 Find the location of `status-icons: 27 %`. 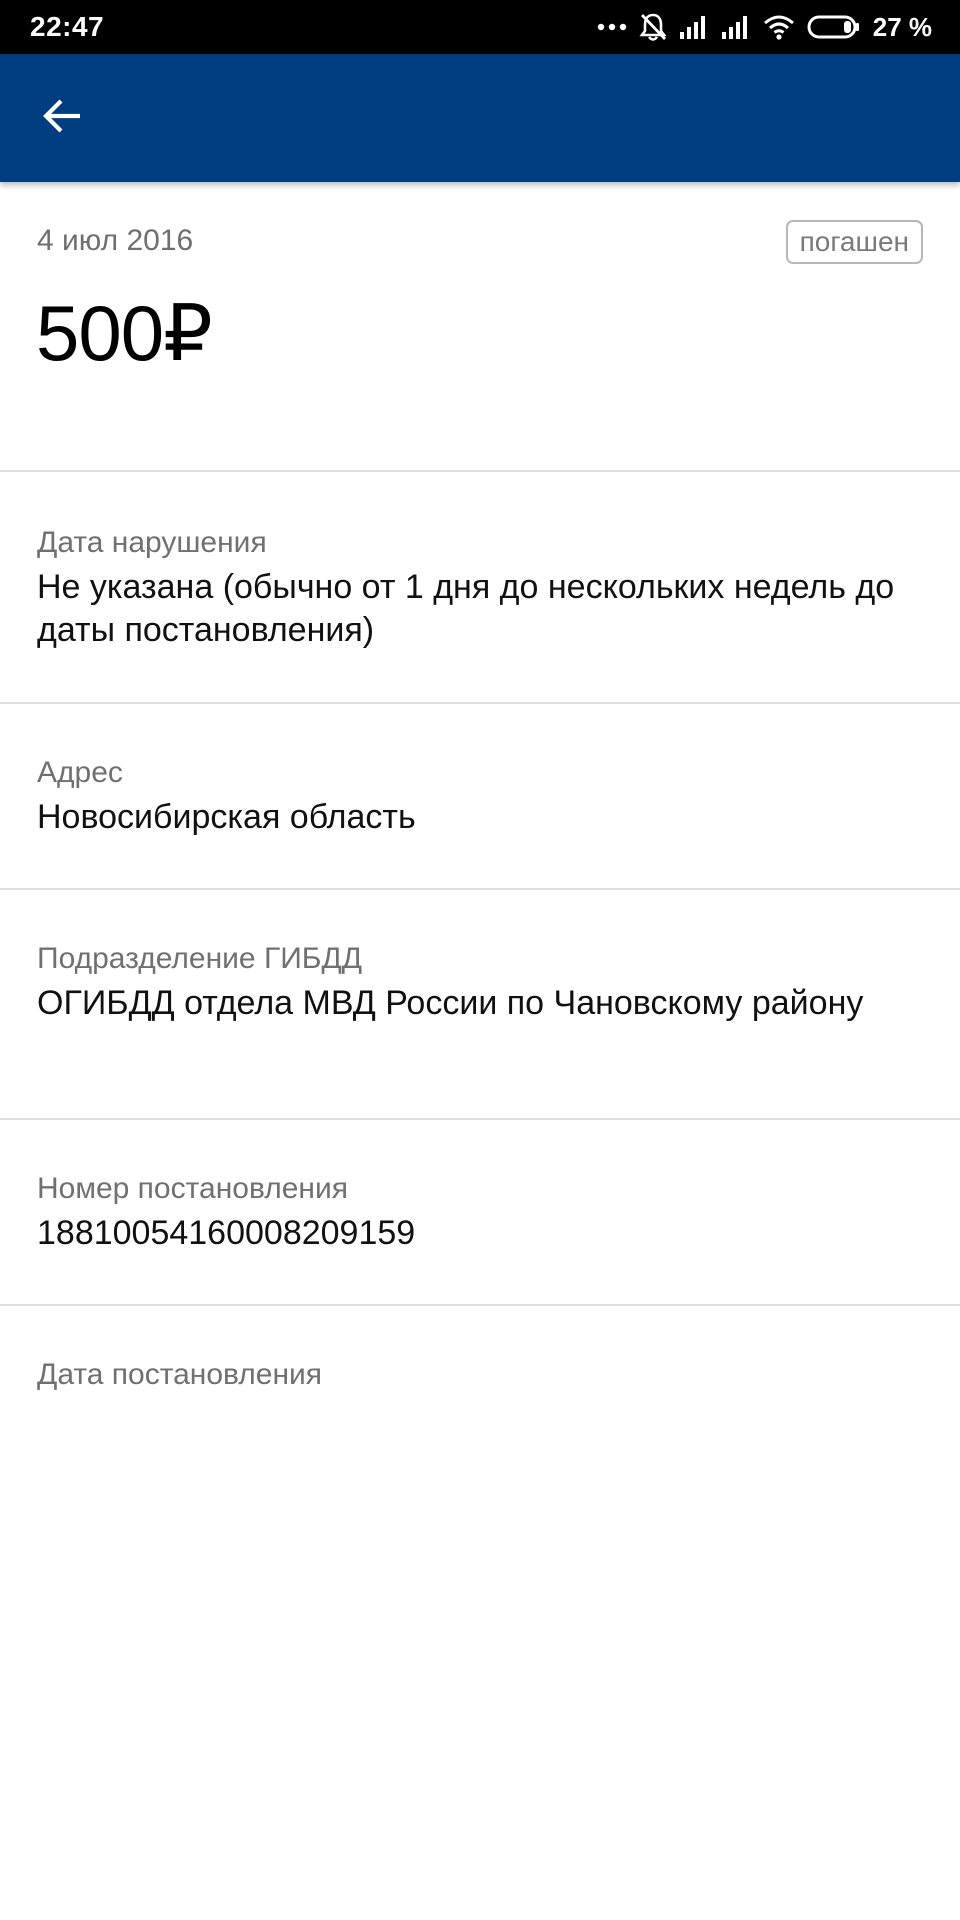

status-icons: 27 % is located at coordinates (764, 27).